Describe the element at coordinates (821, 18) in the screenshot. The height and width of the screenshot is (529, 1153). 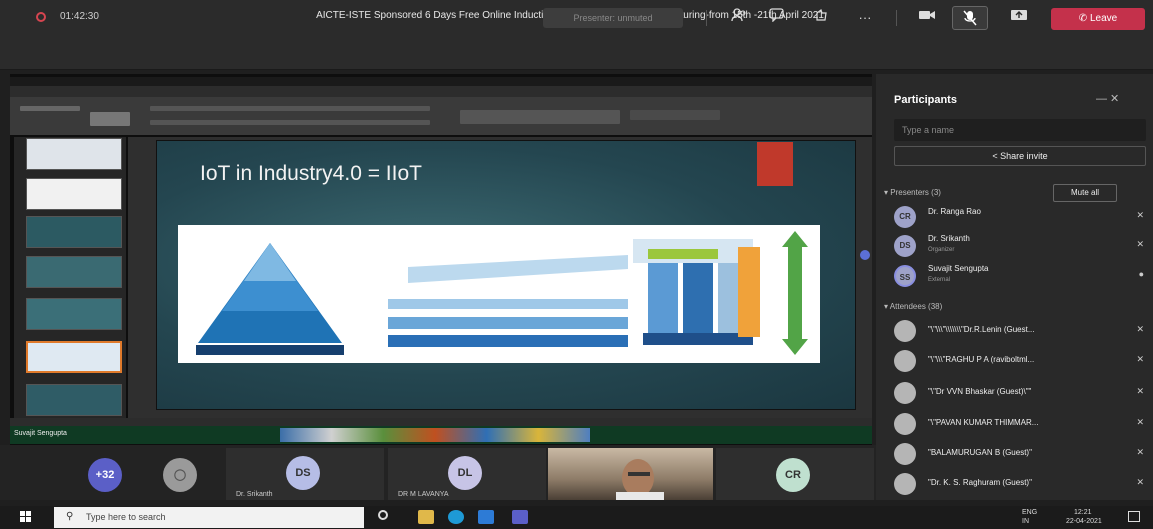
I see `reactions-icon` at that location.